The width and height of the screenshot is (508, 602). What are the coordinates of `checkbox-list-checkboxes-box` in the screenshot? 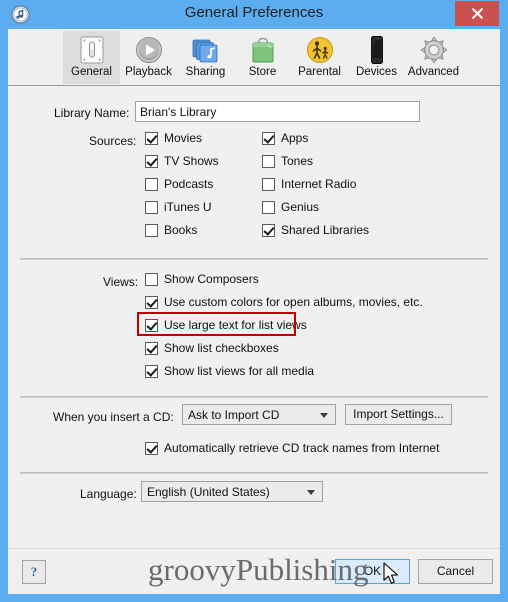 It's located at (151, 348).